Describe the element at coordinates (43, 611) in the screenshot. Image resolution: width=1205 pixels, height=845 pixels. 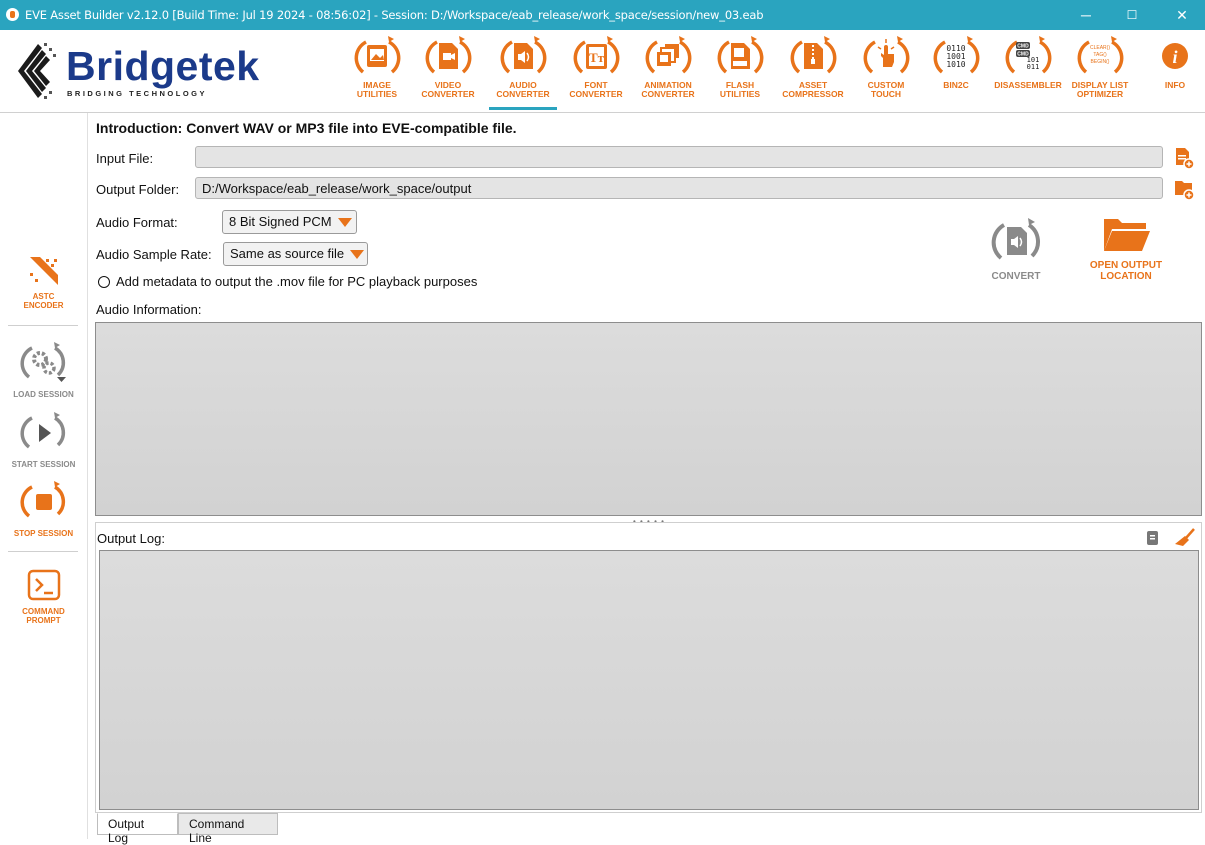
I see `rail-label: COMMAND` at that location.